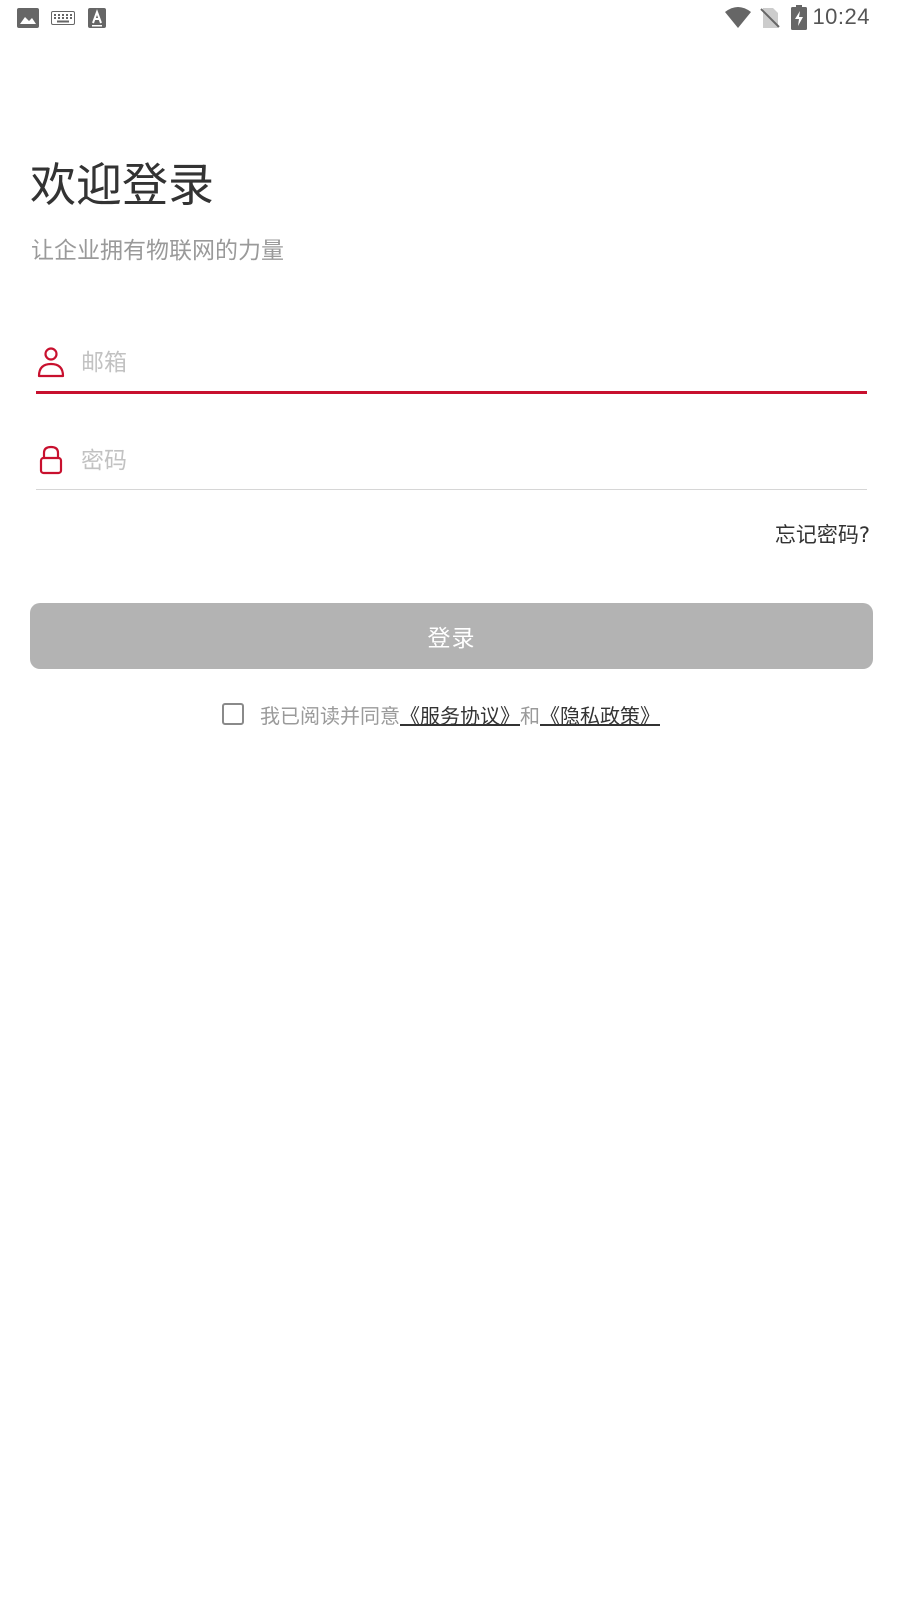 This screenshot has height=1600, width=900. What do you see at coordinates (122, 185) in the screenshot?
I see `page-title: 欢迎登录` at bounding box center [122, 185].